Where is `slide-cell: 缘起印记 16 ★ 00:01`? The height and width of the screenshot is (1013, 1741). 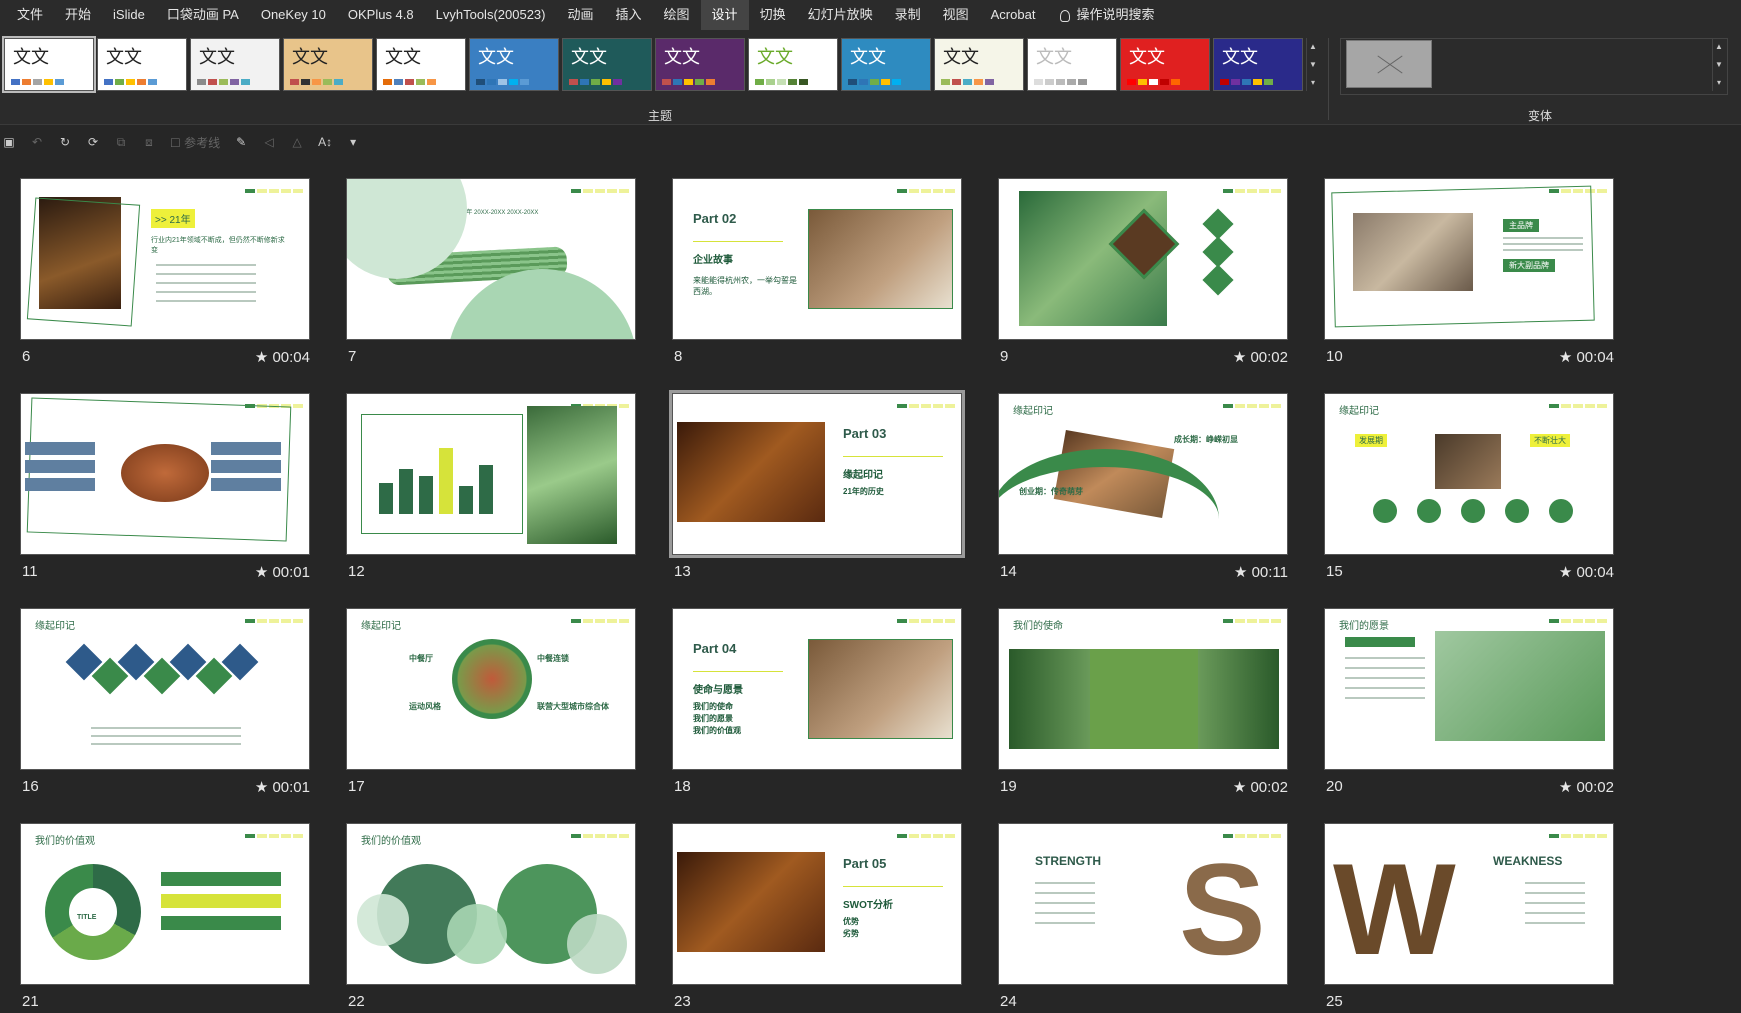 slide-cell: 缘起印记 16 ★ 00:01 is located at coordinates (165, 703).